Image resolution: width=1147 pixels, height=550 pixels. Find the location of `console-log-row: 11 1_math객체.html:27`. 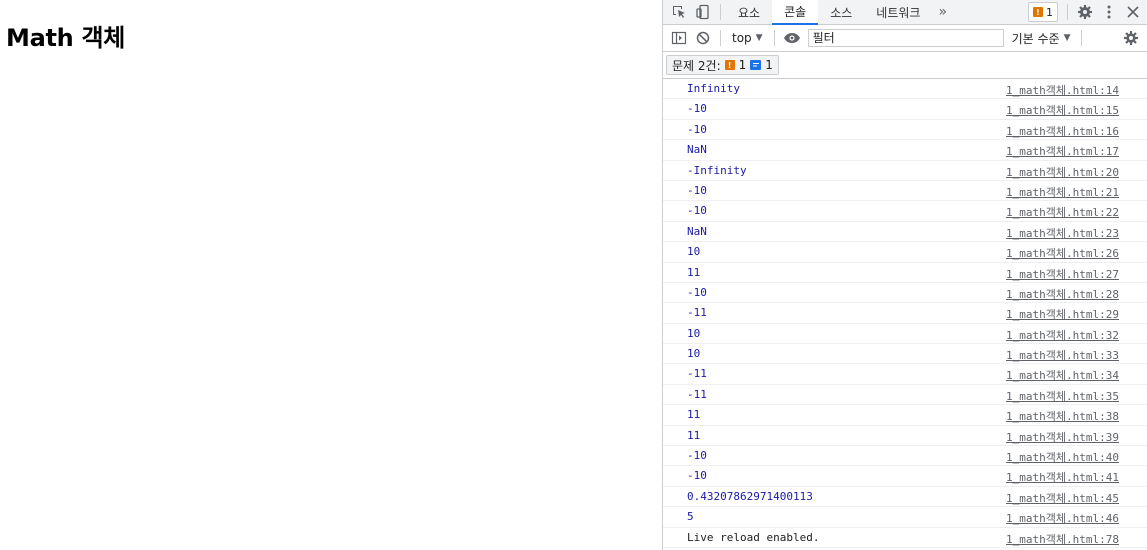

console-log-row: 11 1_math객체.html:27 is located at coordinates (905, 273).